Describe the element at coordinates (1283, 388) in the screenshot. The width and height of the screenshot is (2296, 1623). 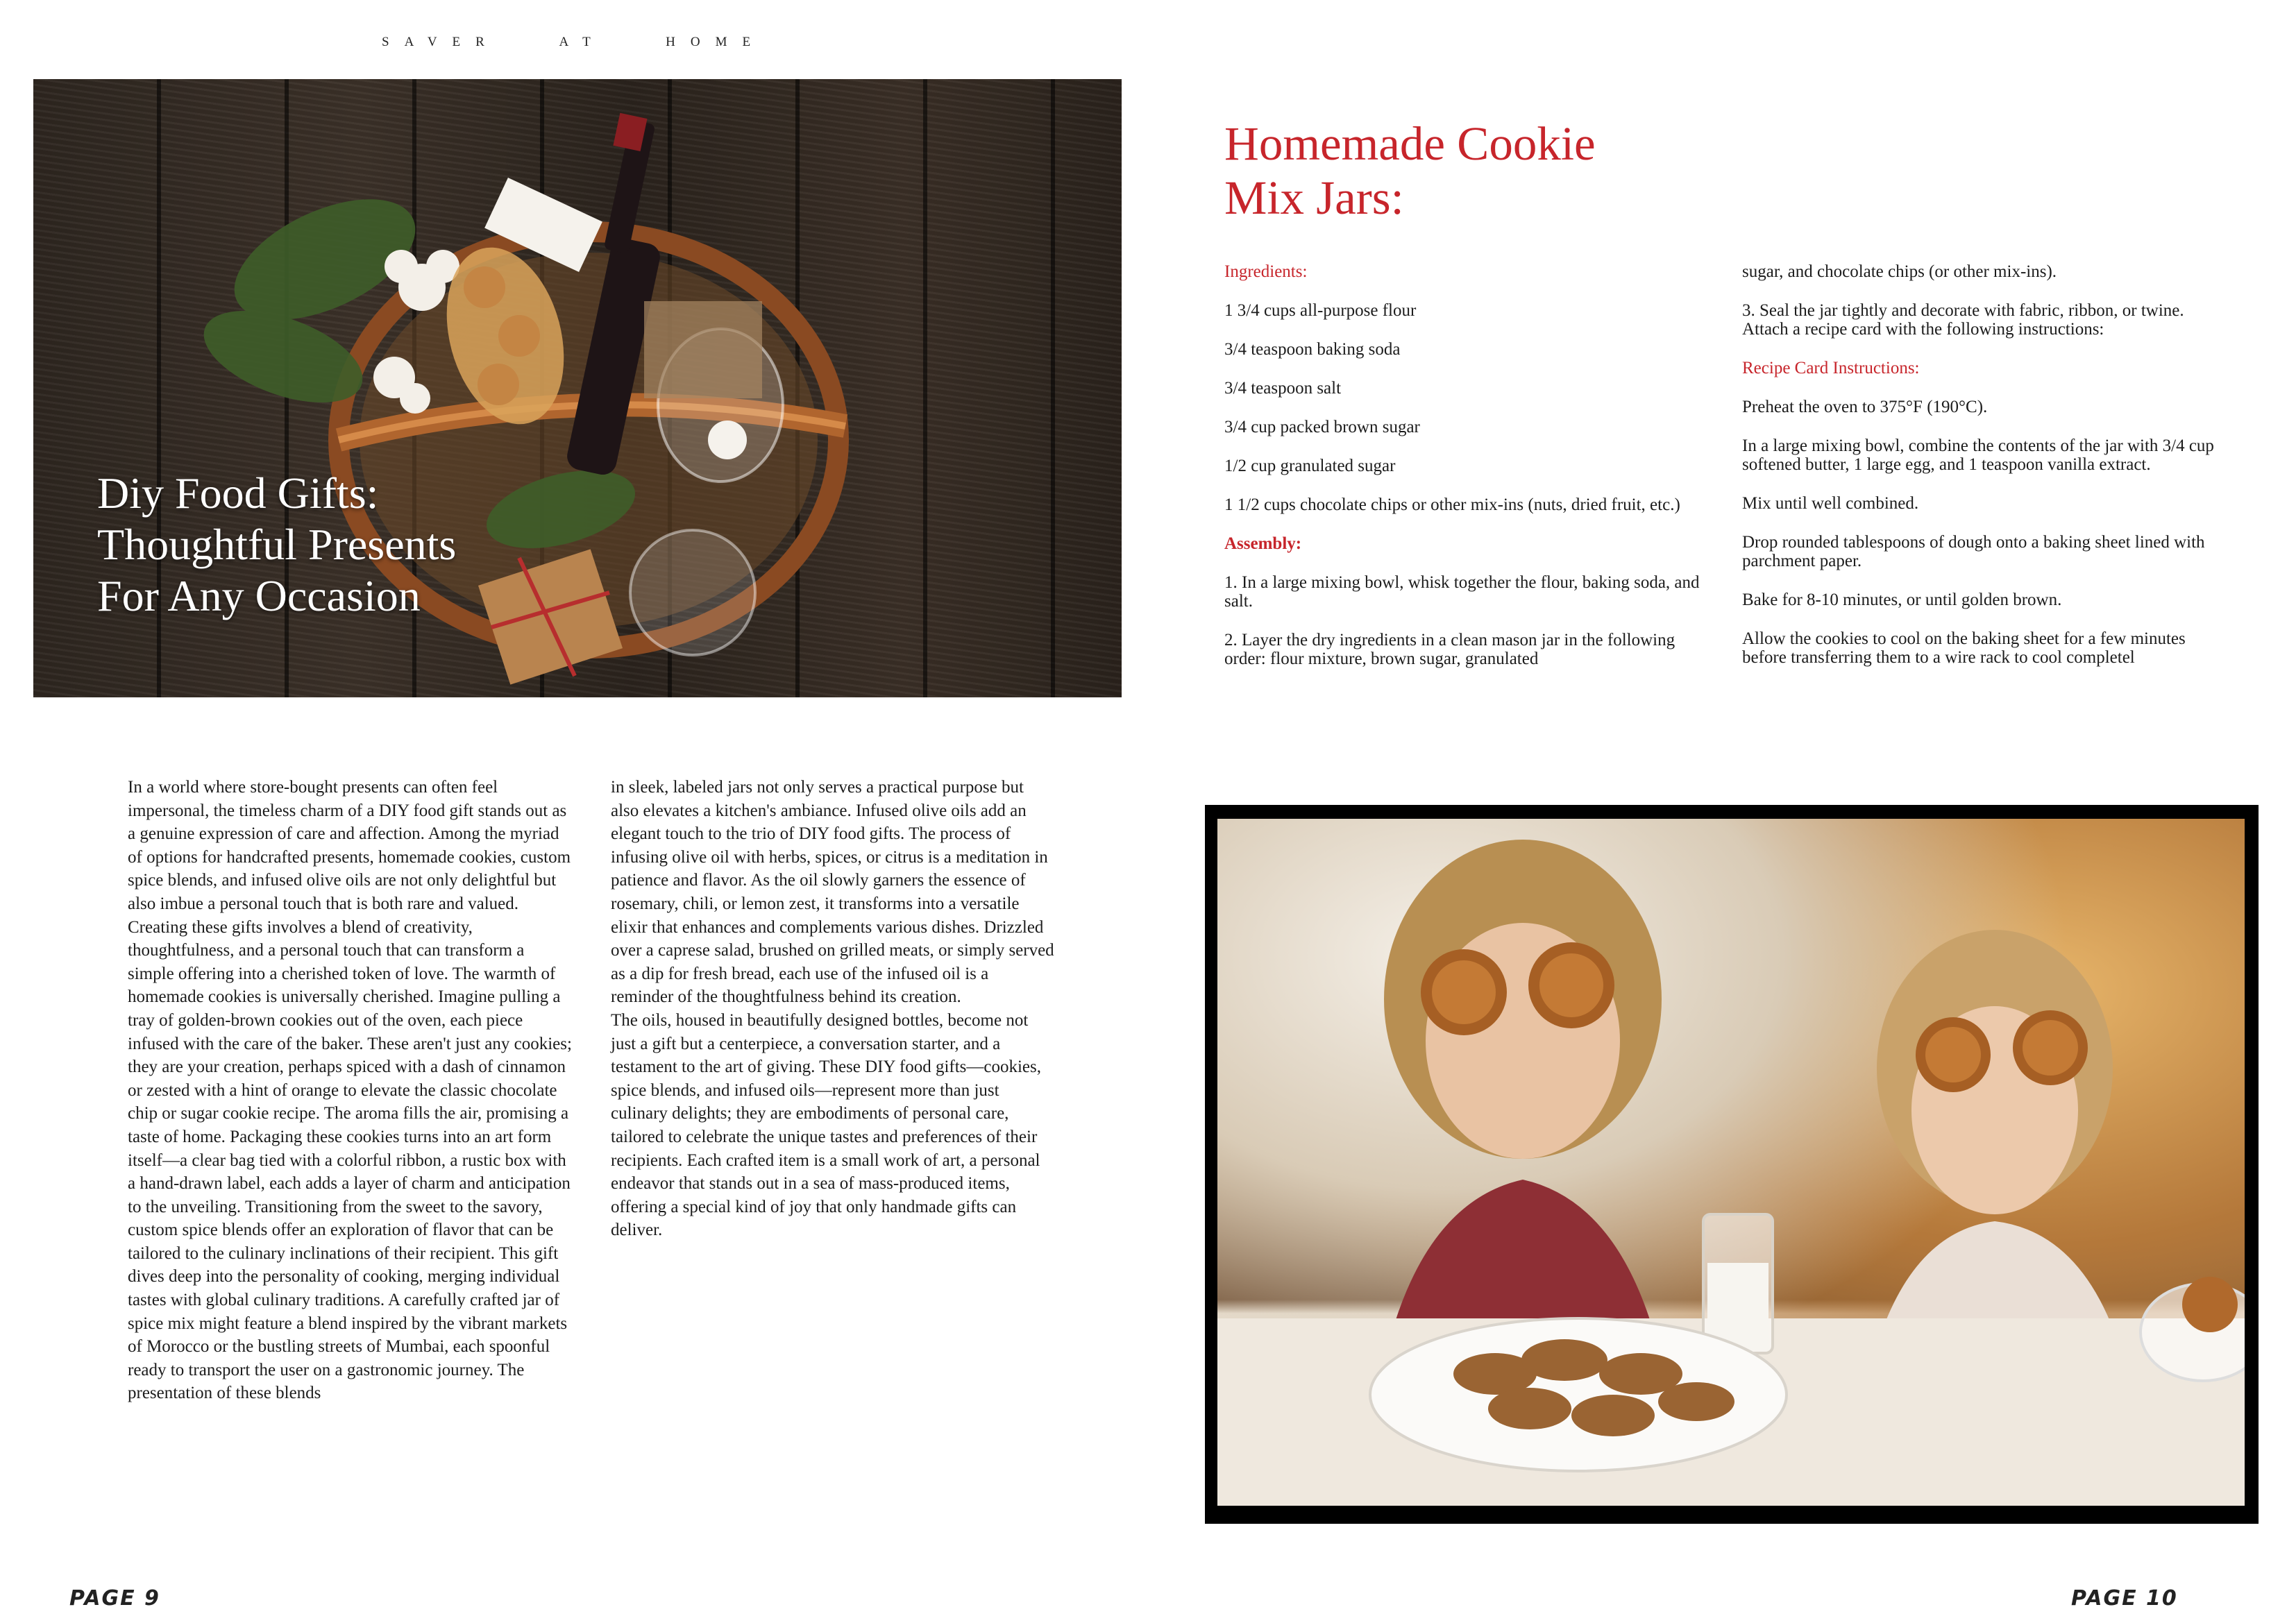
I see `ingredient-item: 3/4 teaspoon salt` at that location.